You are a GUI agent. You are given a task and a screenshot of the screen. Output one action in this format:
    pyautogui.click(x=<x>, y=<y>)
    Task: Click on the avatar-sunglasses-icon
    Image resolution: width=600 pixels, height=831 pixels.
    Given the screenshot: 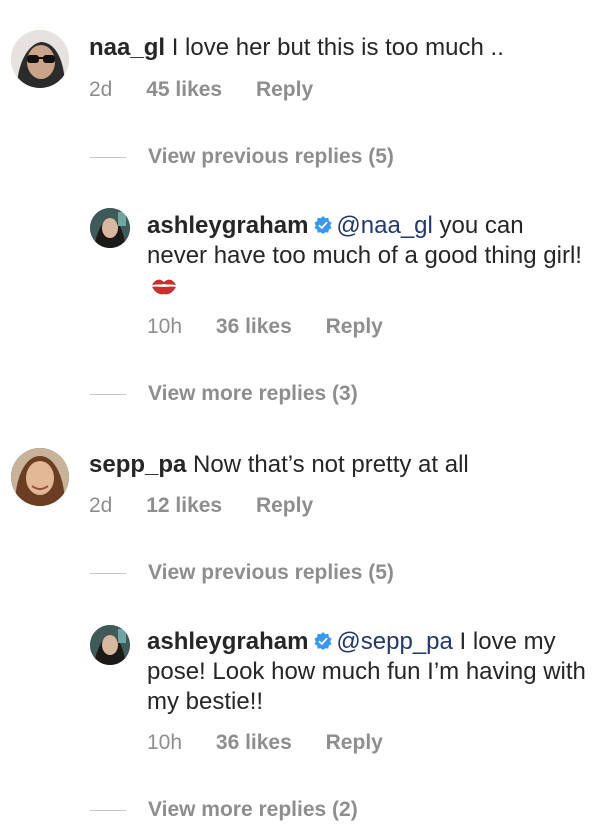 What is the action you would take?
    pyautogui.click(x=40, y=59)
    